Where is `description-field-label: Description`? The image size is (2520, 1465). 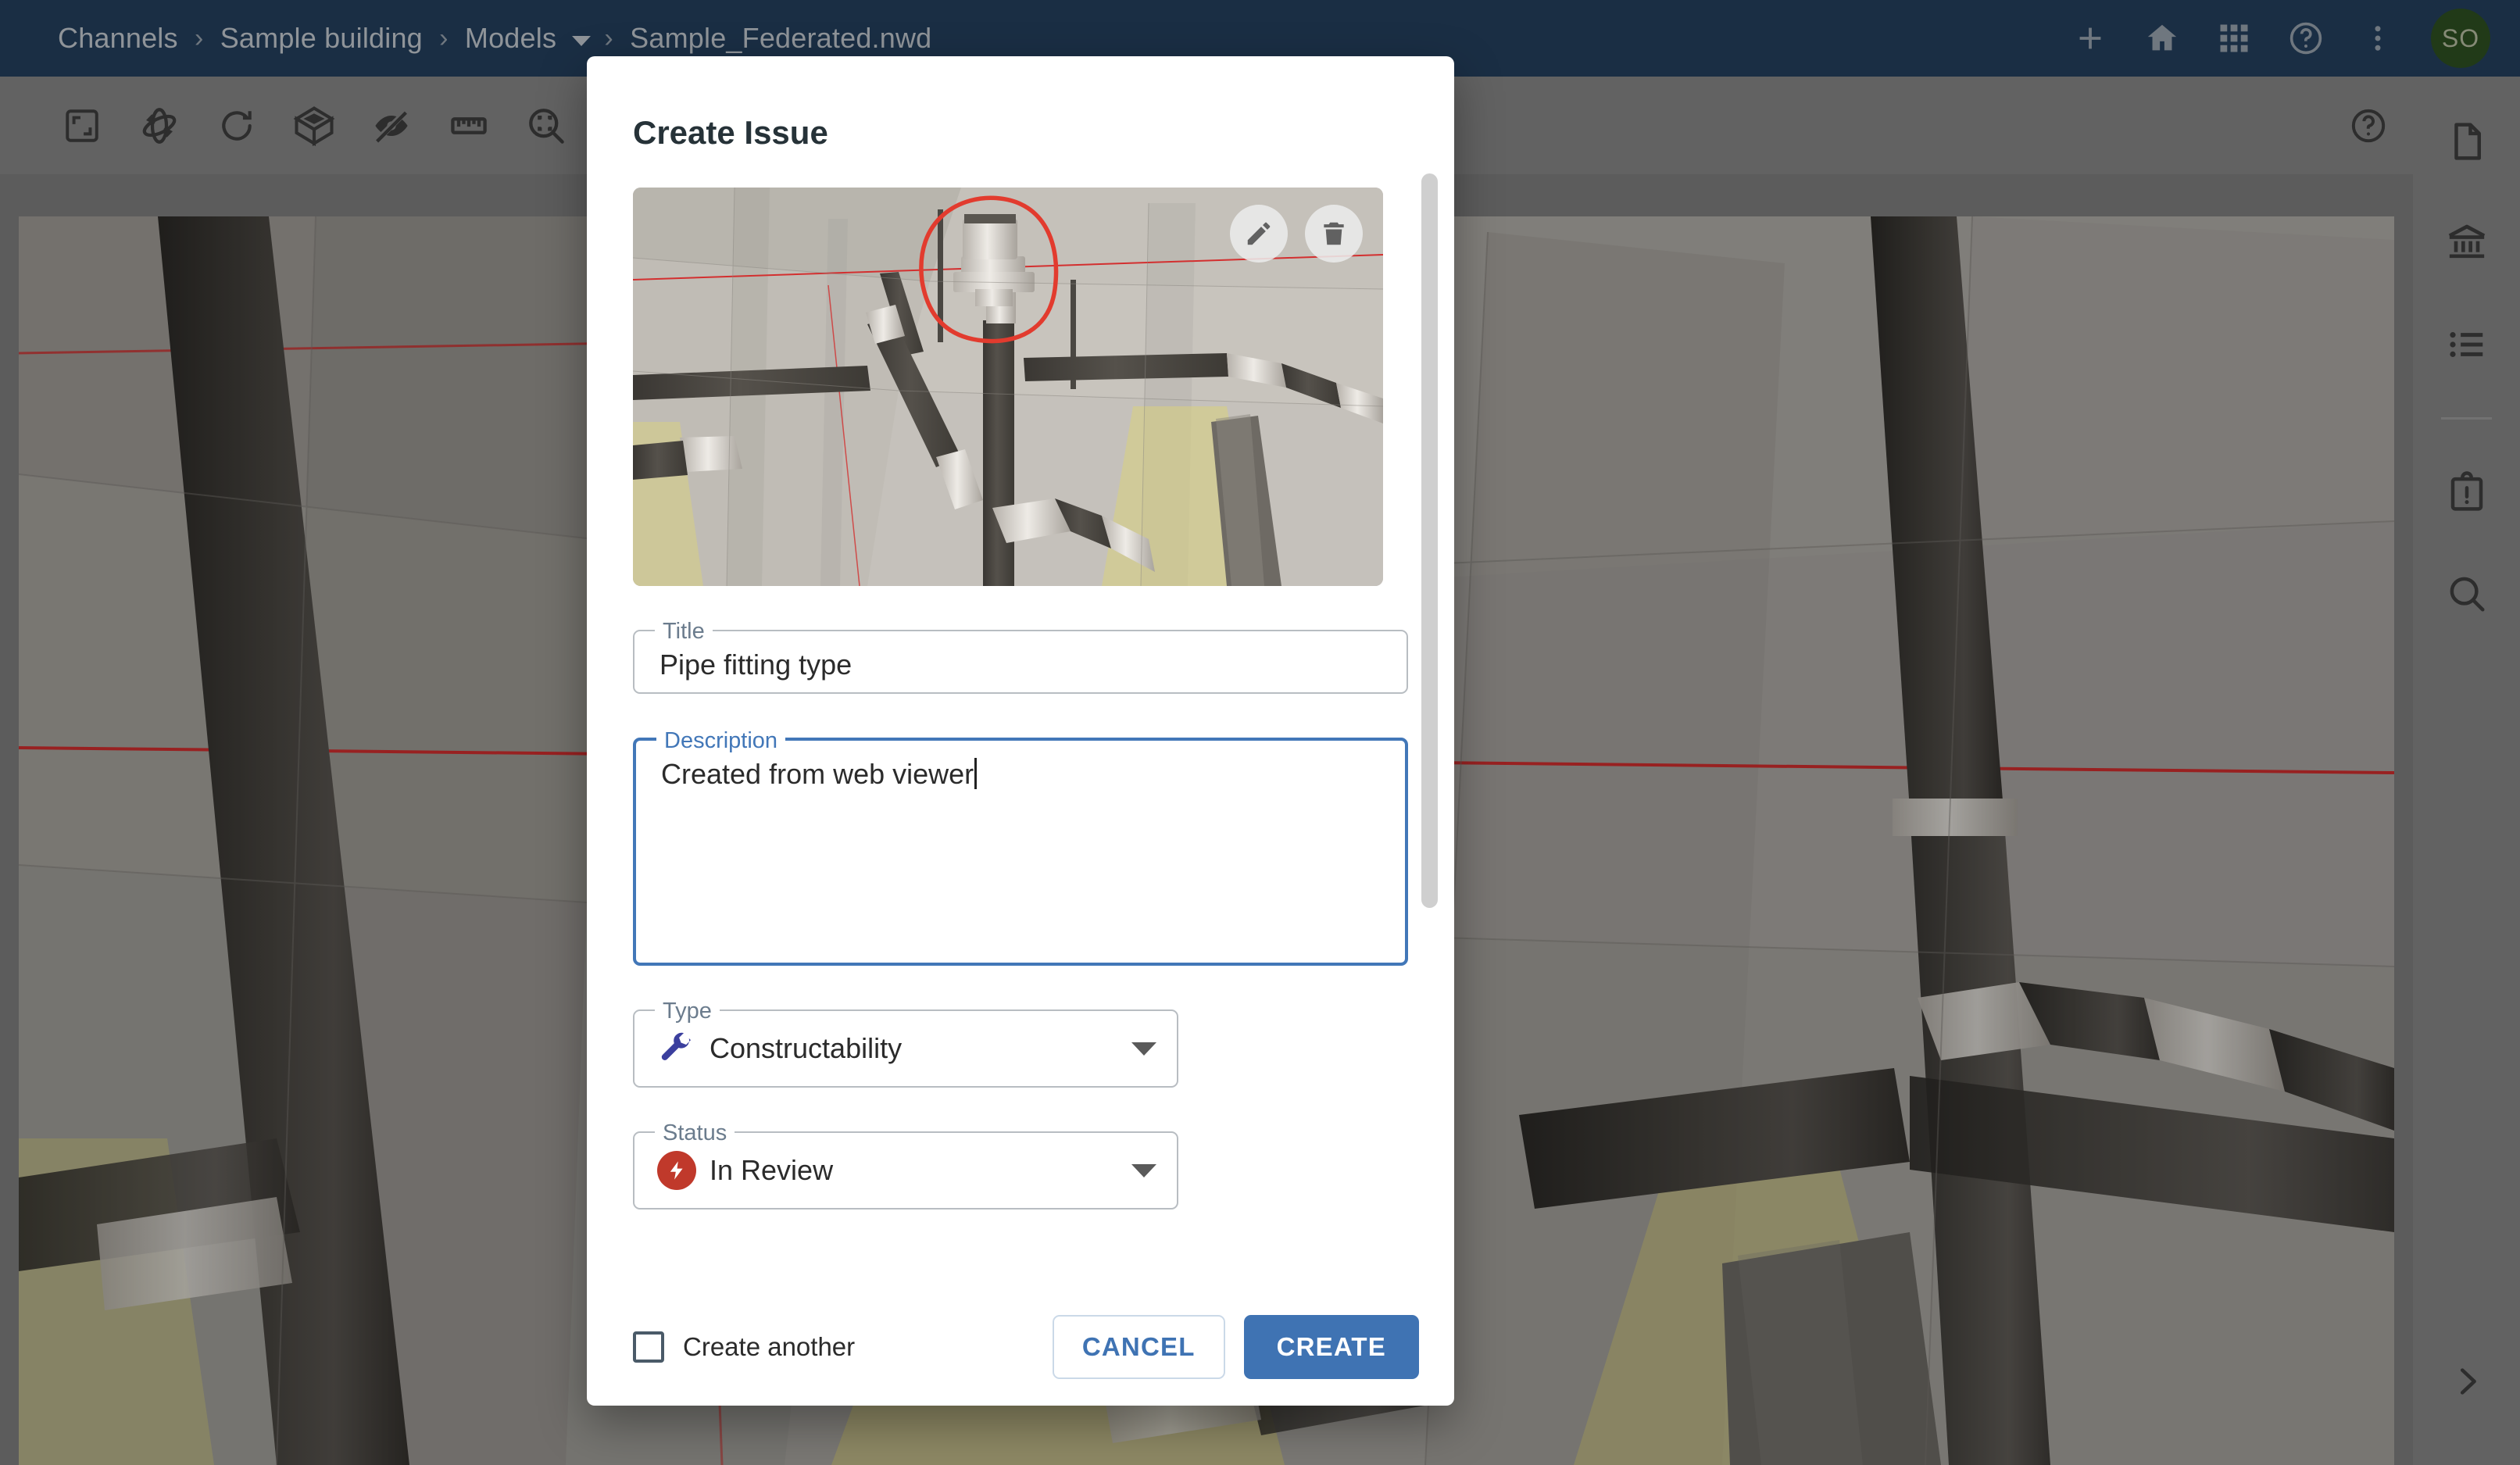
description-field-label: Description is located at coordinates (721, 741).